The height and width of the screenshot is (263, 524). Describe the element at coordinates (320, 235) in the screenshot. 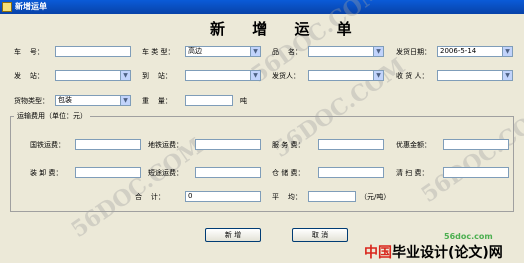

I see `cancel-button: 取 消` at that location.